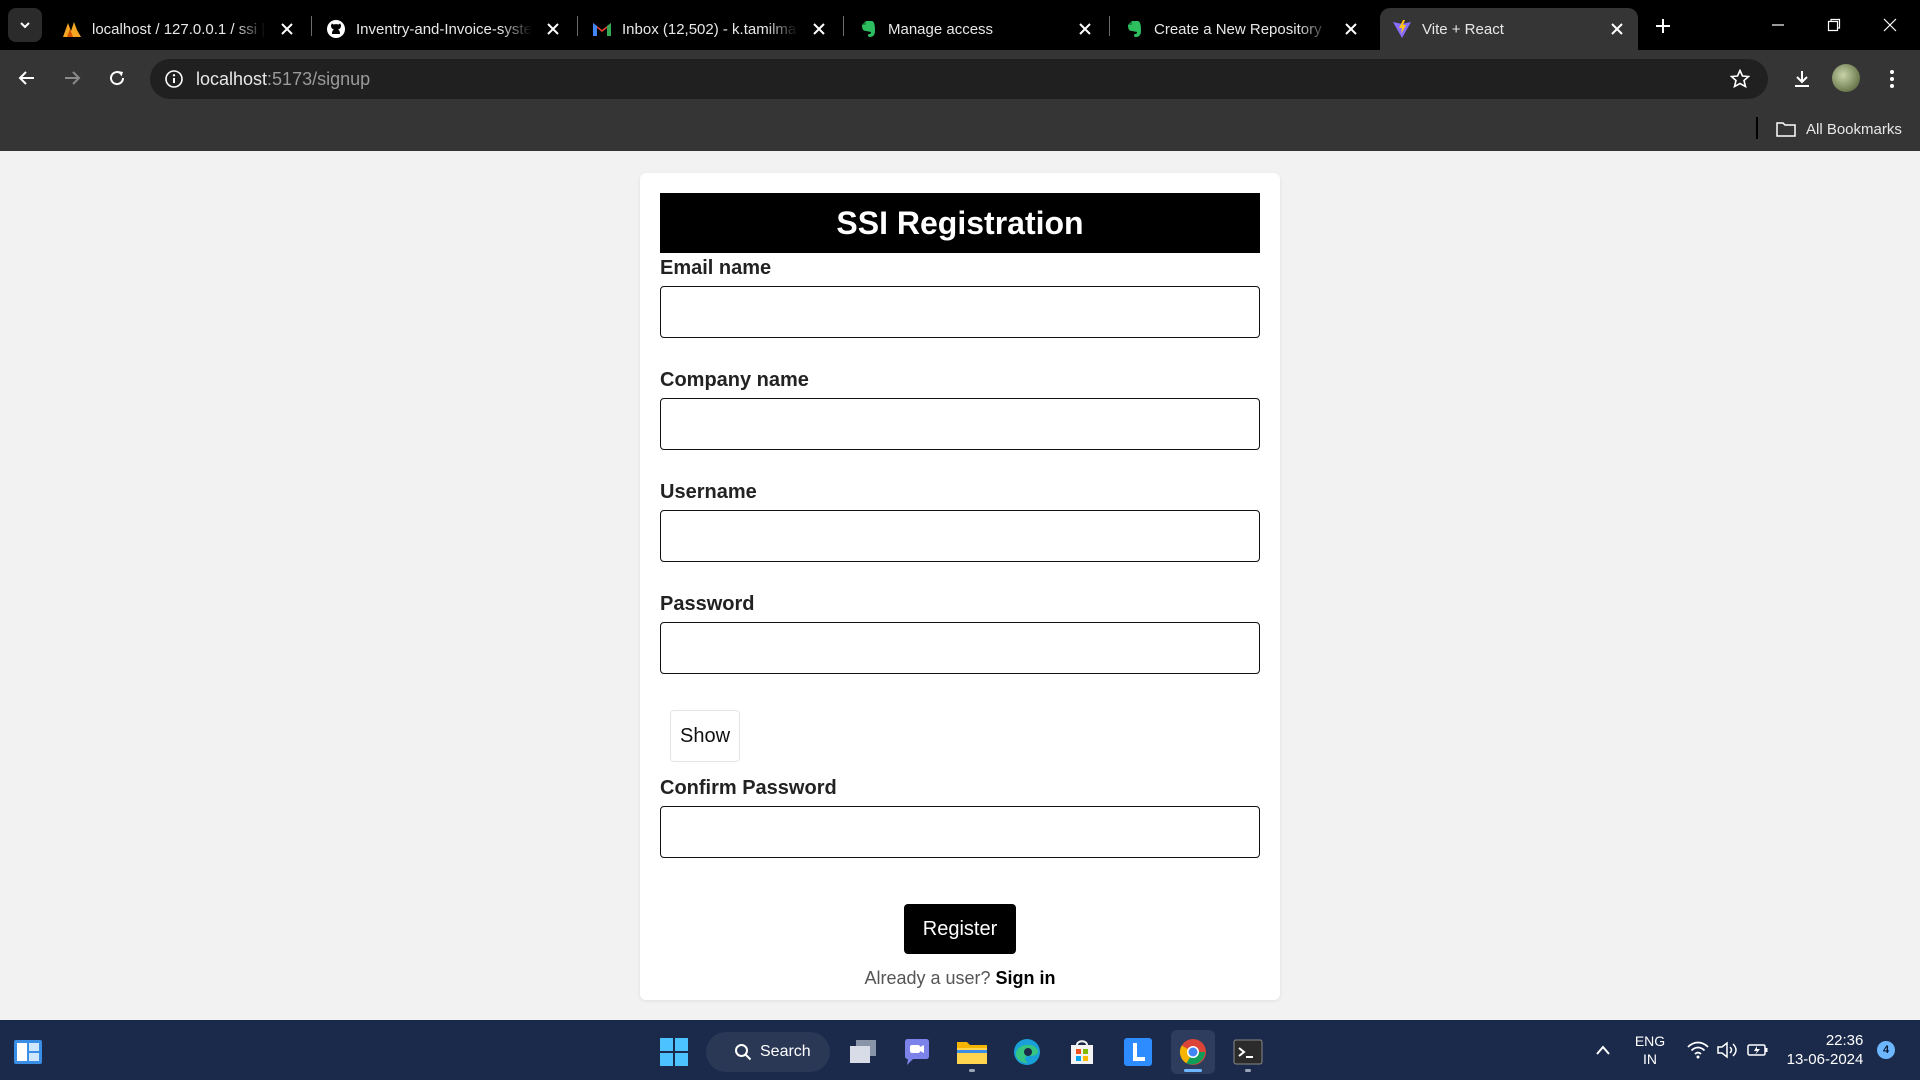  I want to click on company-input, so click(960, 424).